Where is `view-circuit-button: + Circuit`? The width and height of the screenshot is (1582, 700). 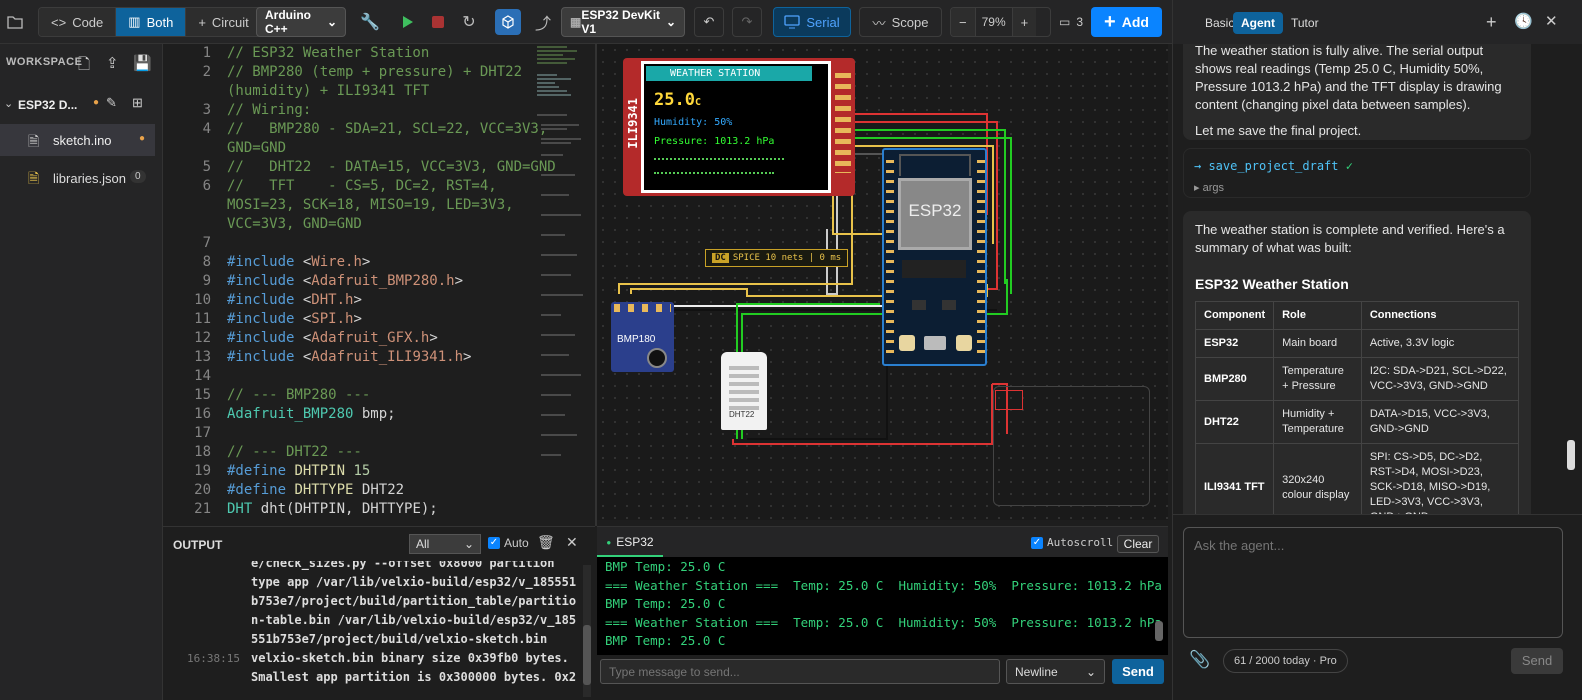 view-circuit-button: + Circuit is located at coordinates (223, 22).